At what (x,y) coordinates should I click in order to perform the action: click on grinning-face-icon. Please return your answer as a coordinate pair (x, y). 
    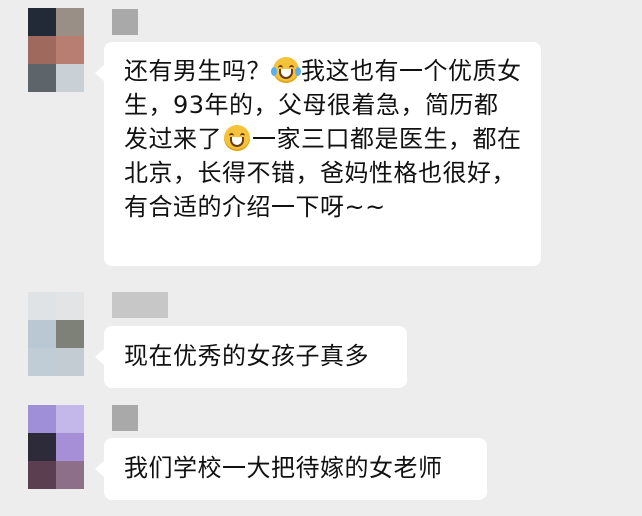
    Looking at the image, I should click on (237, 138).